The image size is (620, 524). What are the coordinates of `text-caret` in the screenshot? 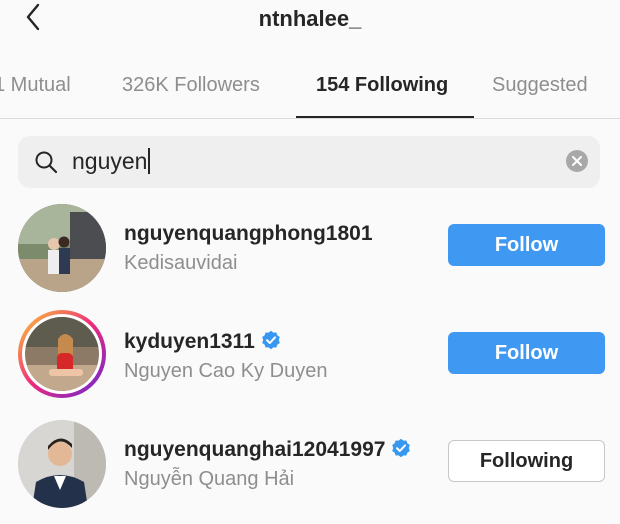 It's located at (149, 161).